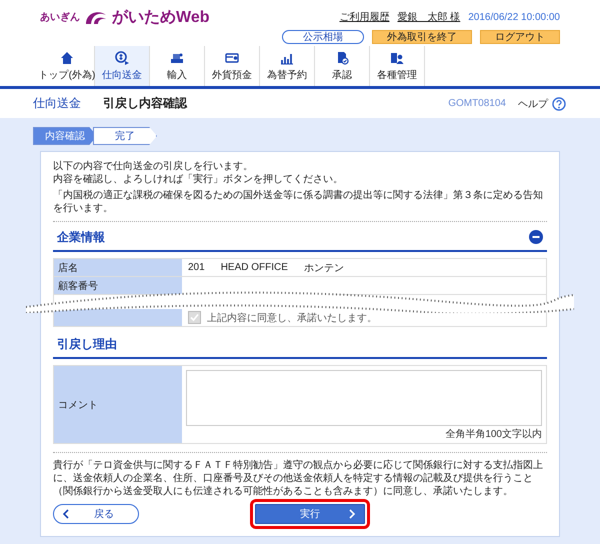  I want to click on field-value: ホンテン, so click(324, 268).